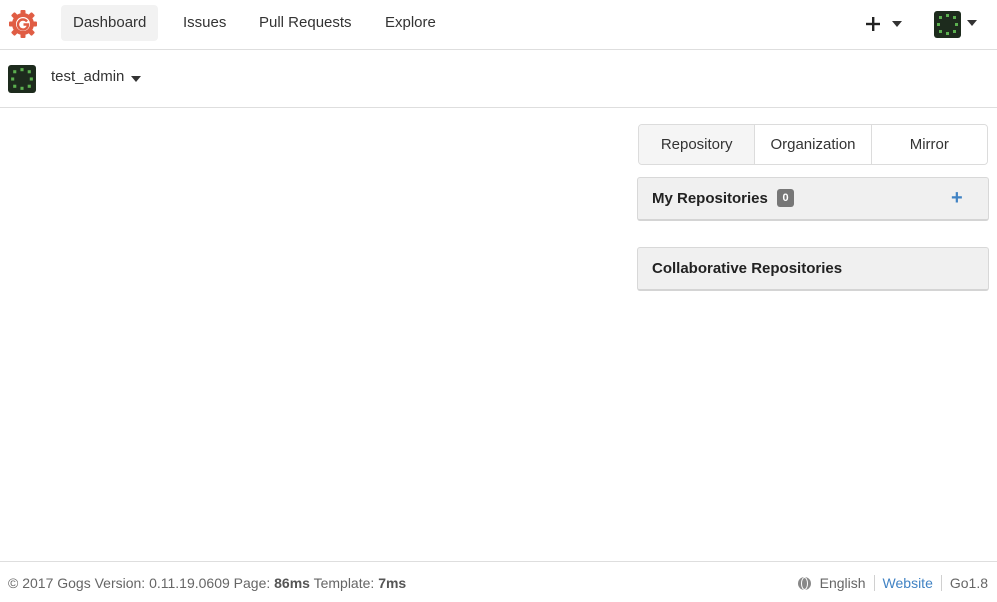 Image resolution: width=997 pixels, height=602 pixels. Describe the element at coordinates (498, 79) in the screenshot. I see `context-dashboard-bar: test_admin` at that location.